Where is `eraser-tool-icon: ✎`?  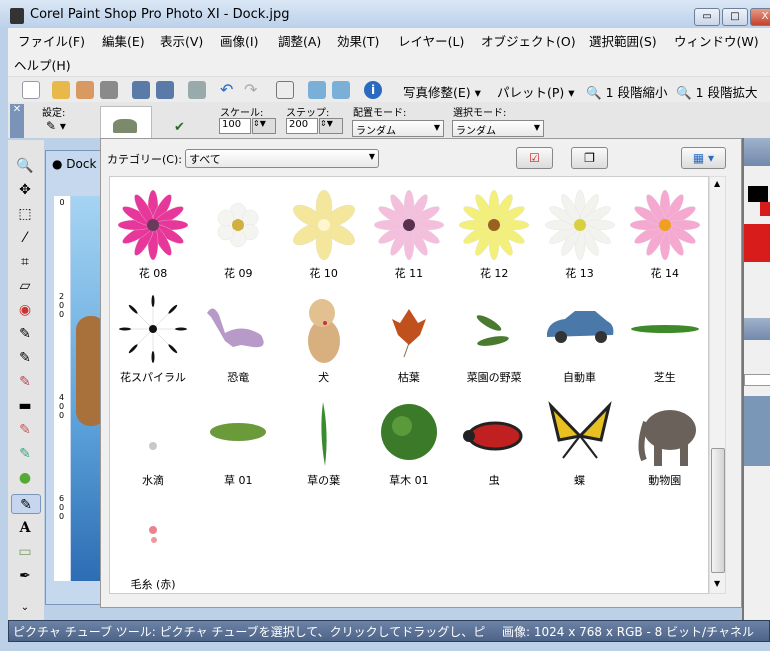 eraser-tool-icon: ✎ is located at coordinates (25, 430).